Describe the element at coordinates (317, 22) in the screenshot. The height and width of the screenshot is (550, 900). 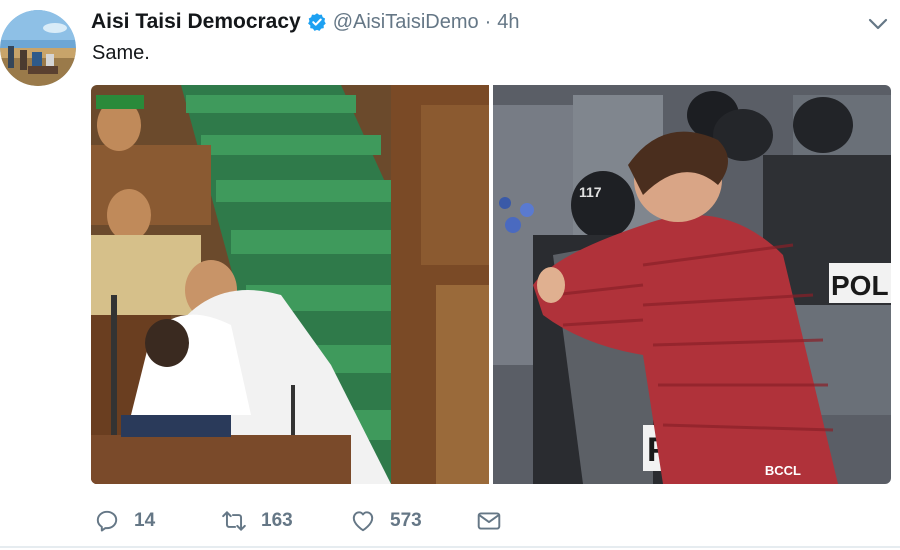
I see `verified-badge-icon` at that location.